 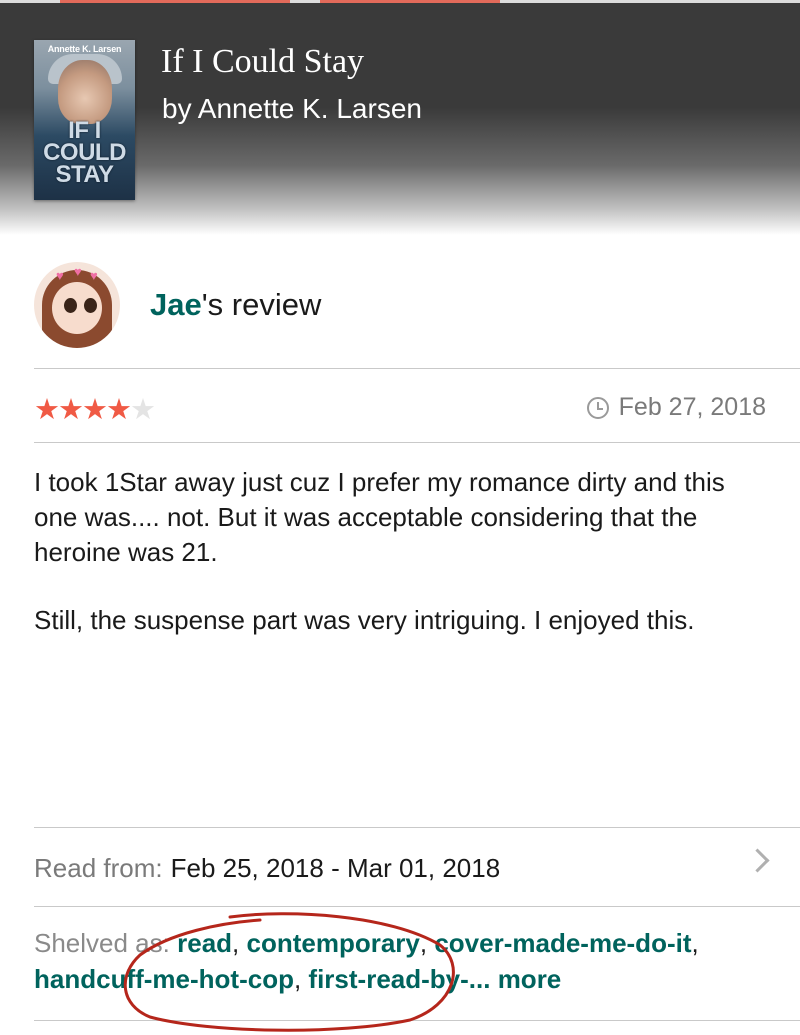 I want to click on reviewer-name-link: Jae, so click(x=176, y=304).